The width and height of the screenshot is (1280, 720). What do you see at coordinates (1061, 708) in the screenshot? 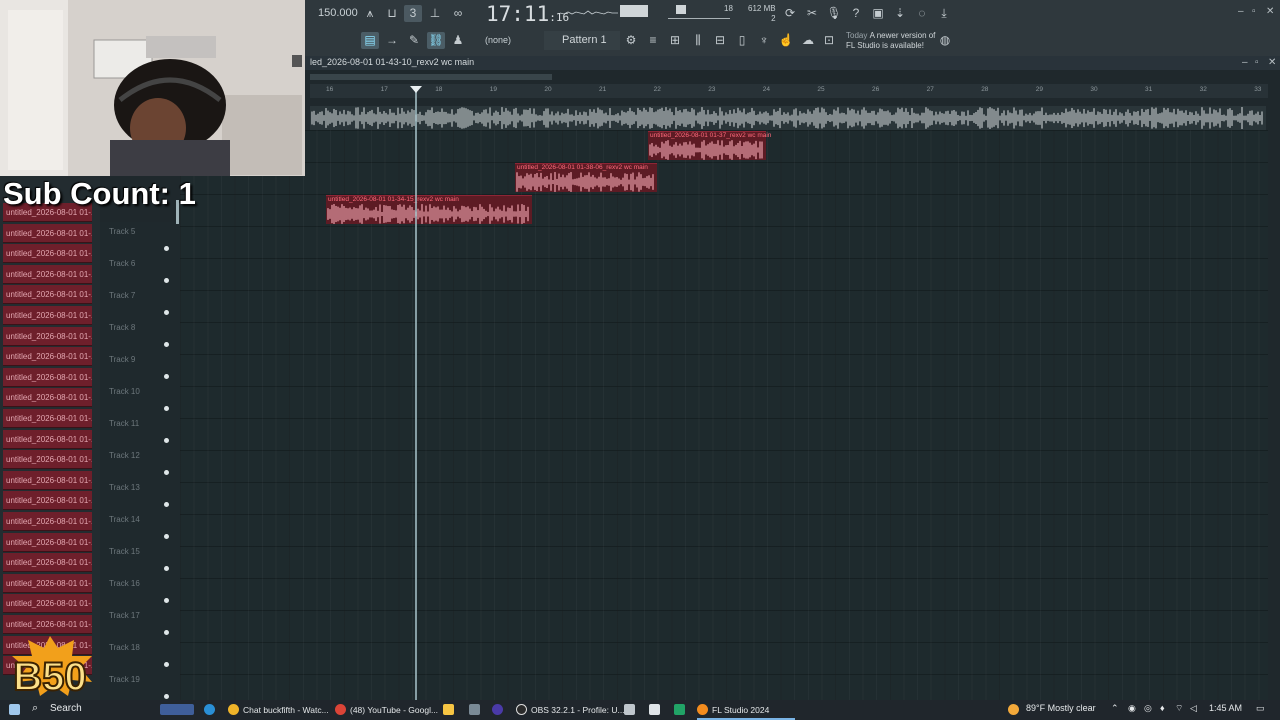
I see `weather-text: 89°F Mostly clear` at bounding box center [1061, 708].